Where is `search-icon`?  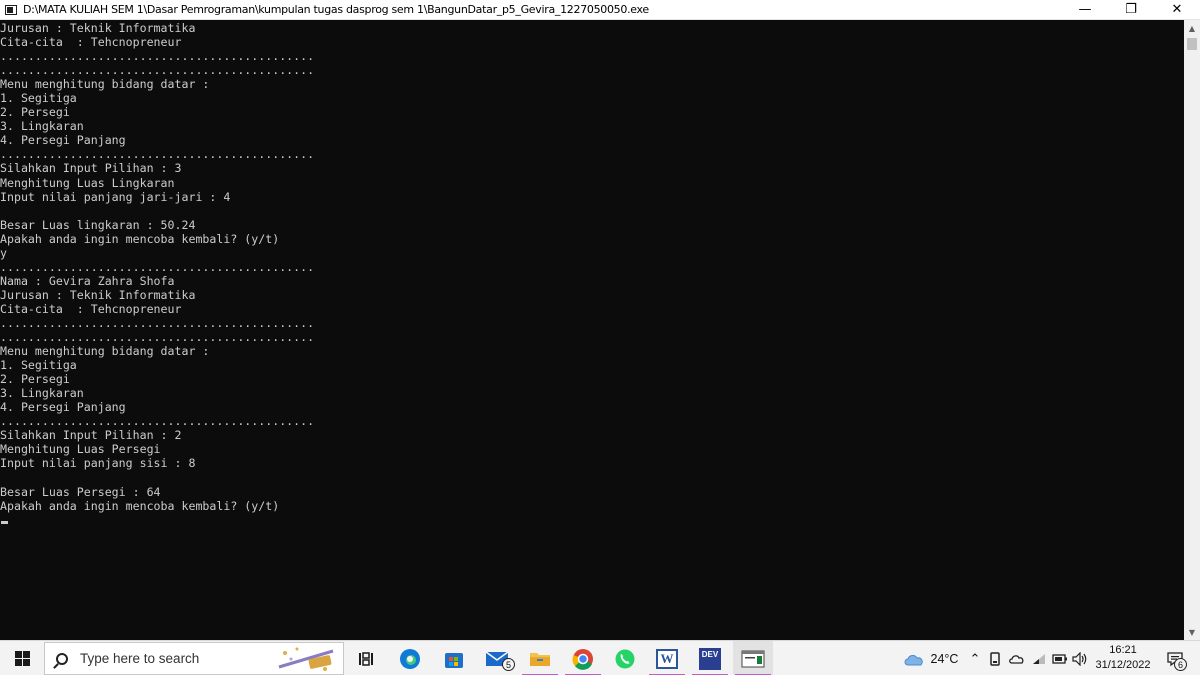 search-icon is located at coordinates (62, 658).